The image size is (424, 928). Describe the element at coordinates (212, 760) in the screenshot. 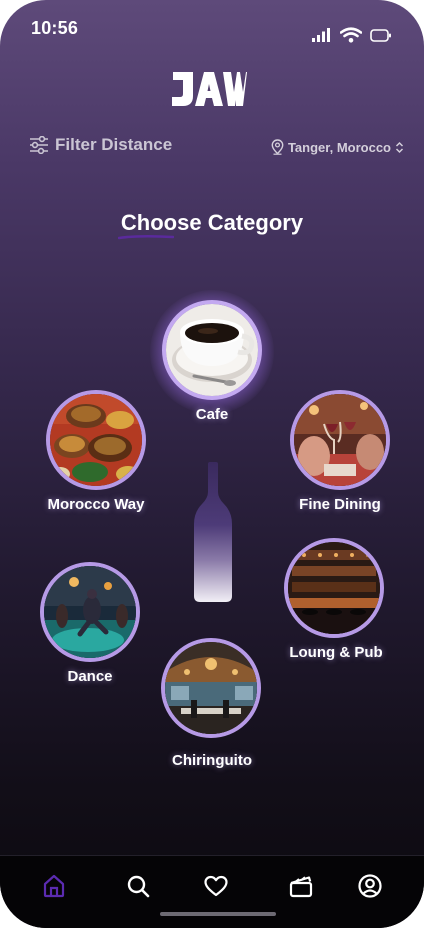

I see `category-label: Chiringuito` at that location.